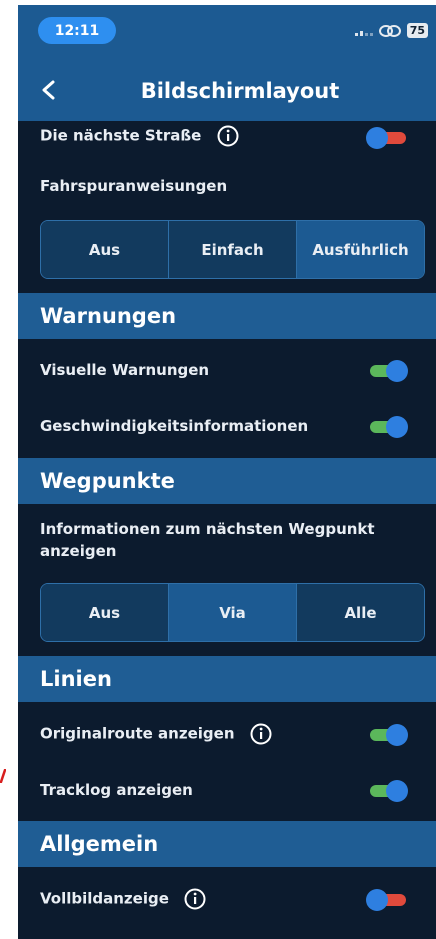 This screenshot has width=436, height=939. Describe the element at coordinates (134, 186) in the screenshot. I see `row-fahrspur-label: Fahrspuranweisungen` at that location.